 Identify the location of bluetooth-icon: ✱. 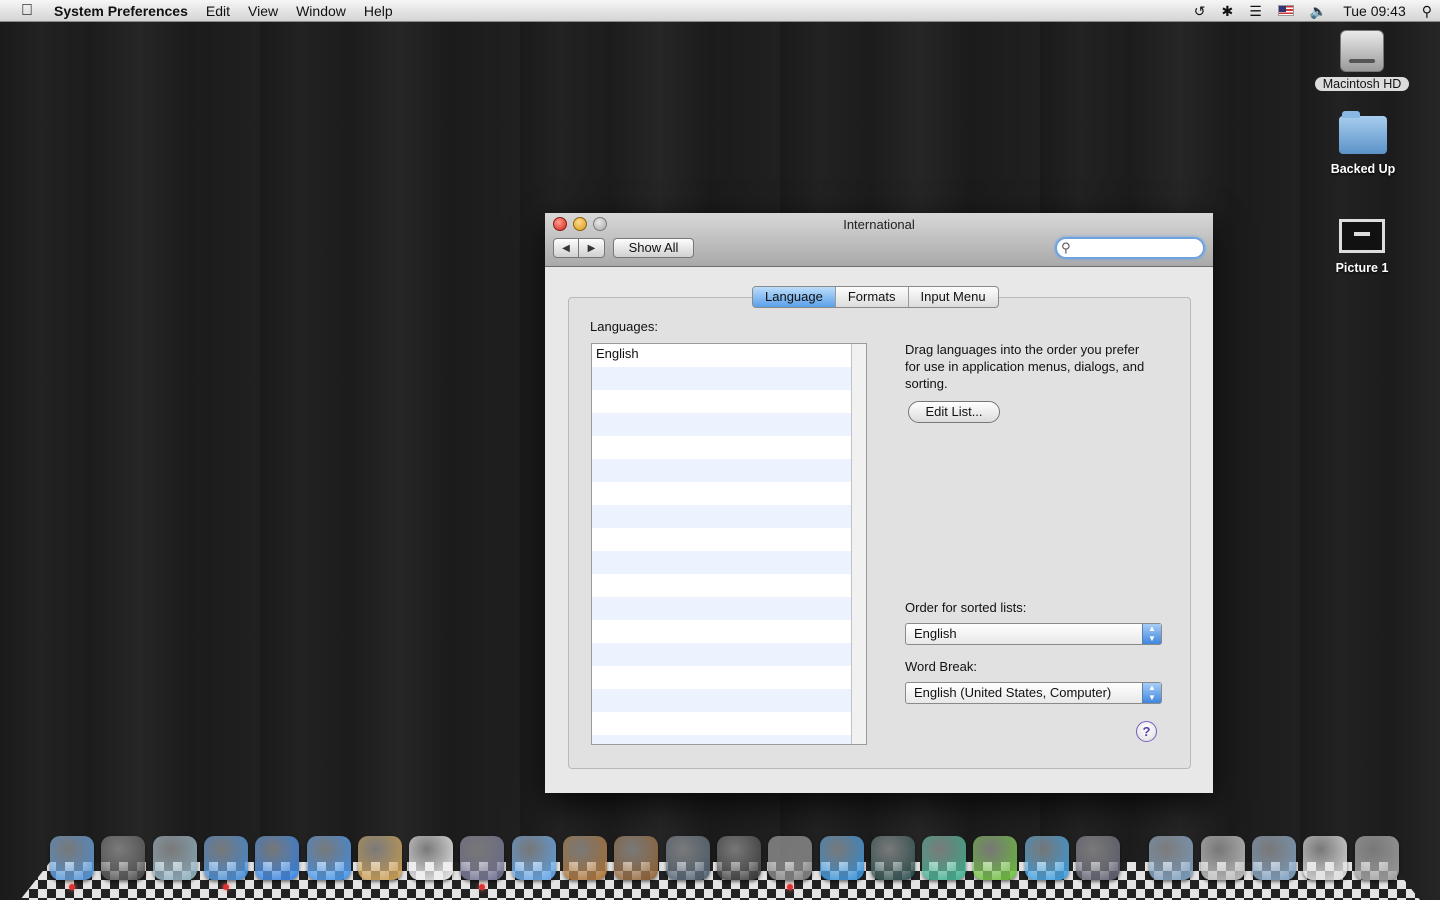
(1227, 11).